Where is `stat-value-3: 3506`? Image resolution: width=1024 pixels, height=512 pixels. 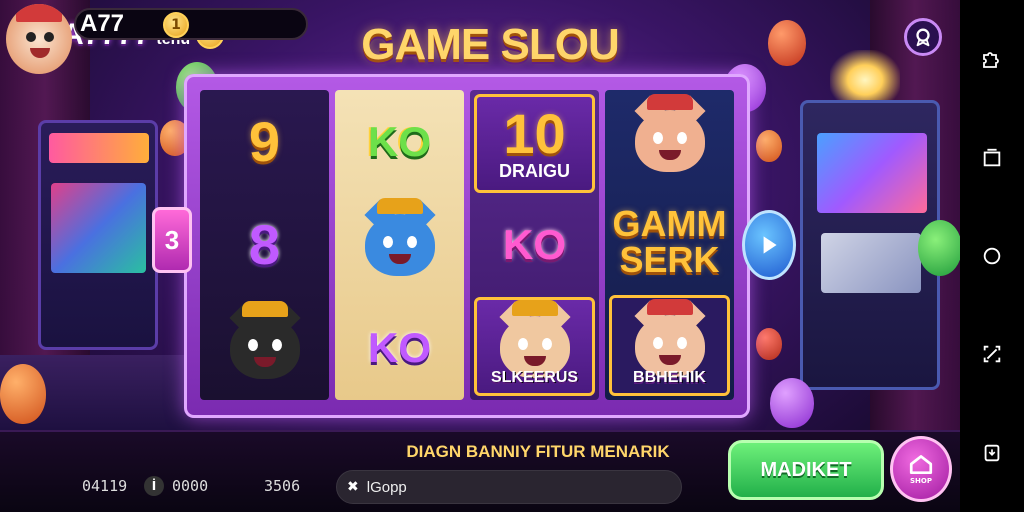 stat-value-3: 3506 is located at coordinates (282, 486).